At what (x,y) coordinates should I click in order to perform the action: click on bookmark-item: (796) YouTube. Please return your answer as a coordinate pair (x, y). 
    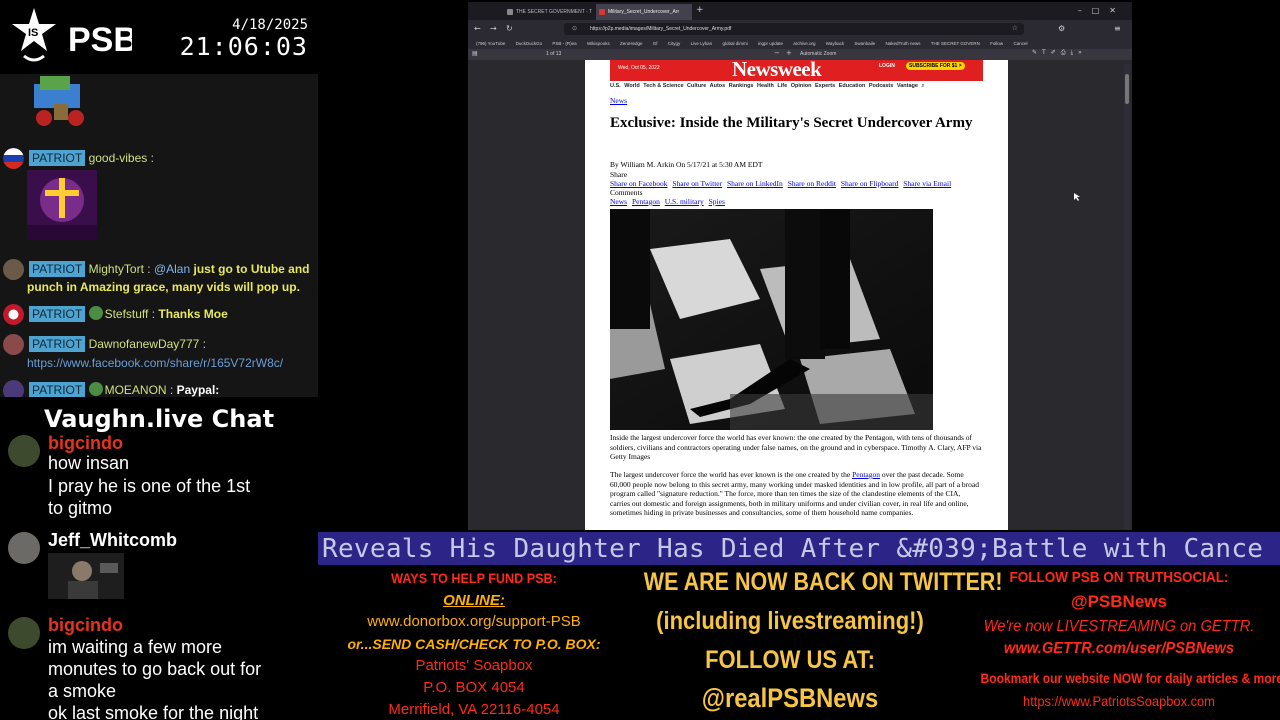
    Looking at the image, I should click on (490, 43).